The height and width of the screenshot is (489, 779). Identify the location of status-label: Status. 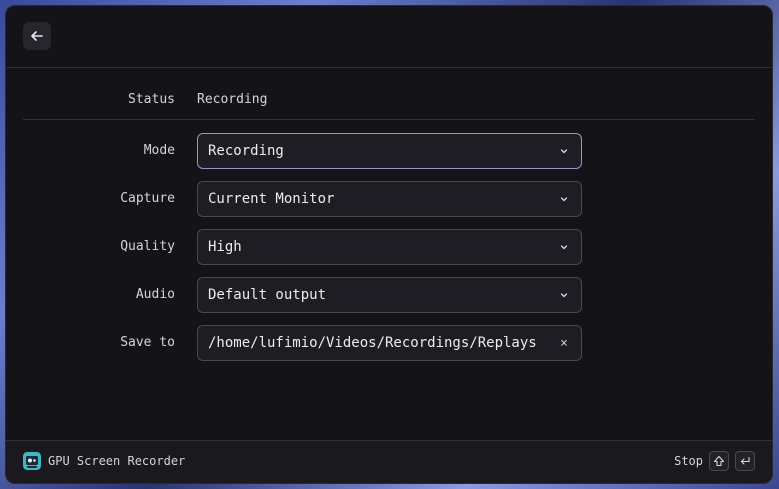
(151, 99).